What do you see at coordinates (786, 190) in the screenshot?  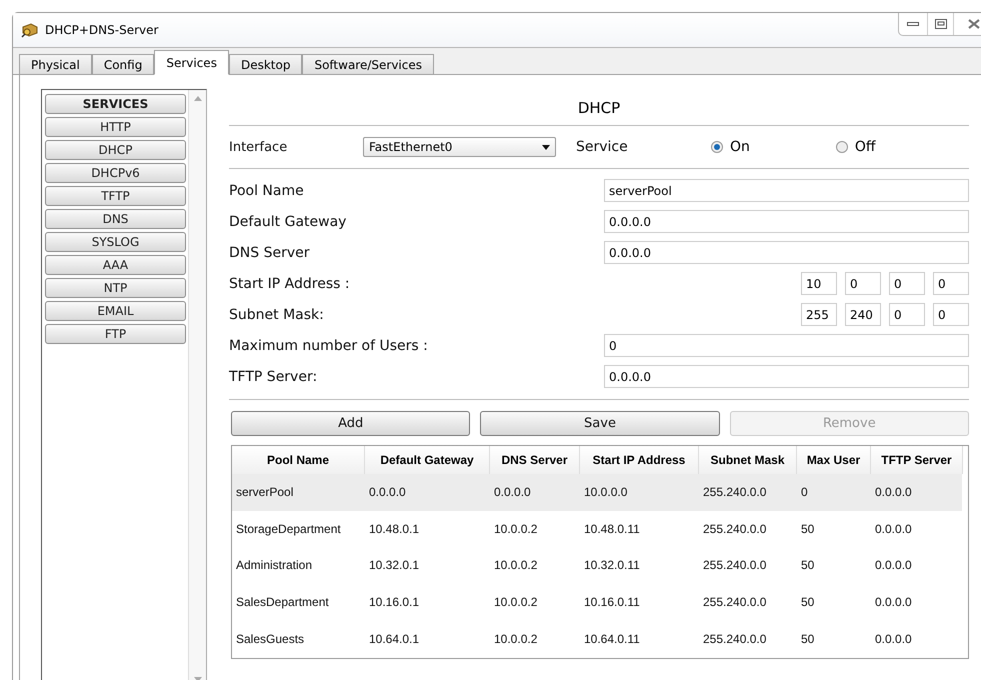 I see `text-field: serverPool` at bounding box center [786, 190].